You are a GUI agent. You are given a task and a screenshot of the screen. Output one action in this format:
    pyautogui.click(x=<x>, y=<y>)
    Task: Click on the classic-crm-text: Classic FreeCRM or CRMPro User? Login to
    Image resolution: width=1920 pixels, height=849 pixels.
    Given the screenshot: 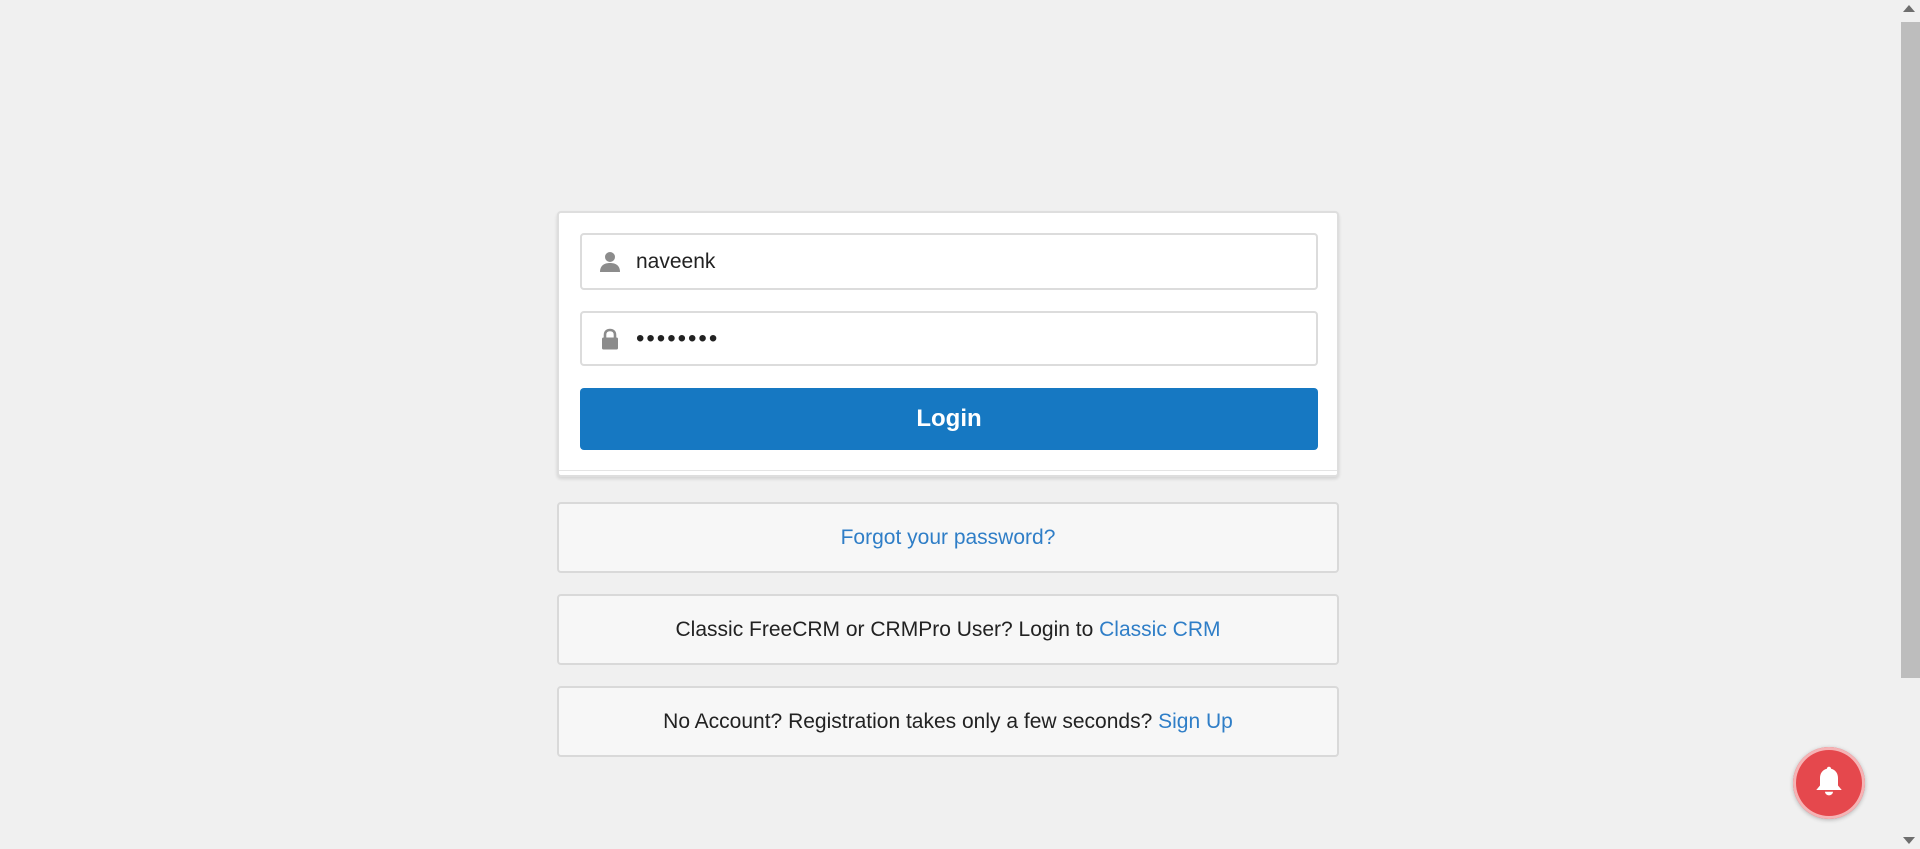 What is the action you would take?
    pyautogui.click(x=884, y=629)
    